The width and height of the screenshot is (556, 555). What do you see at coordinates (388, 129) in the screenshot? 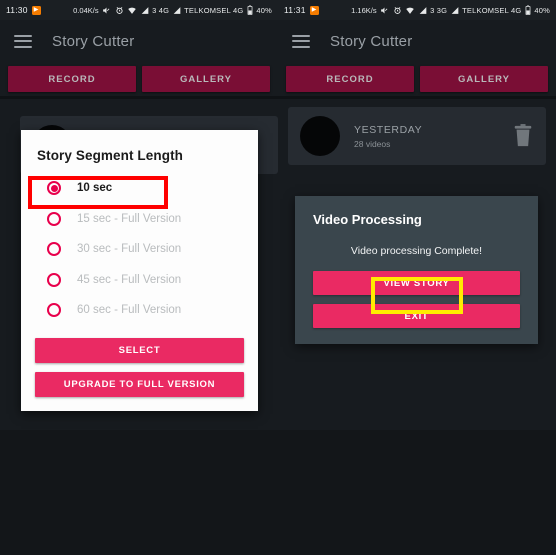
I see `video-list-title: YESTERDAY` at bounding box center [388, 129].